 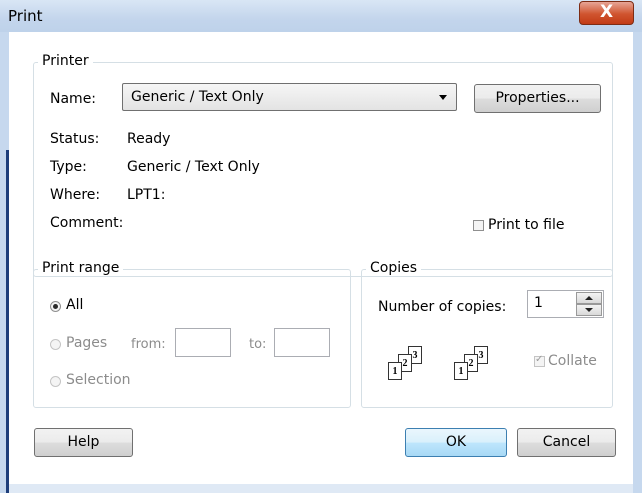 I want to click on ok-button: OK, so click(x=456, y=442).